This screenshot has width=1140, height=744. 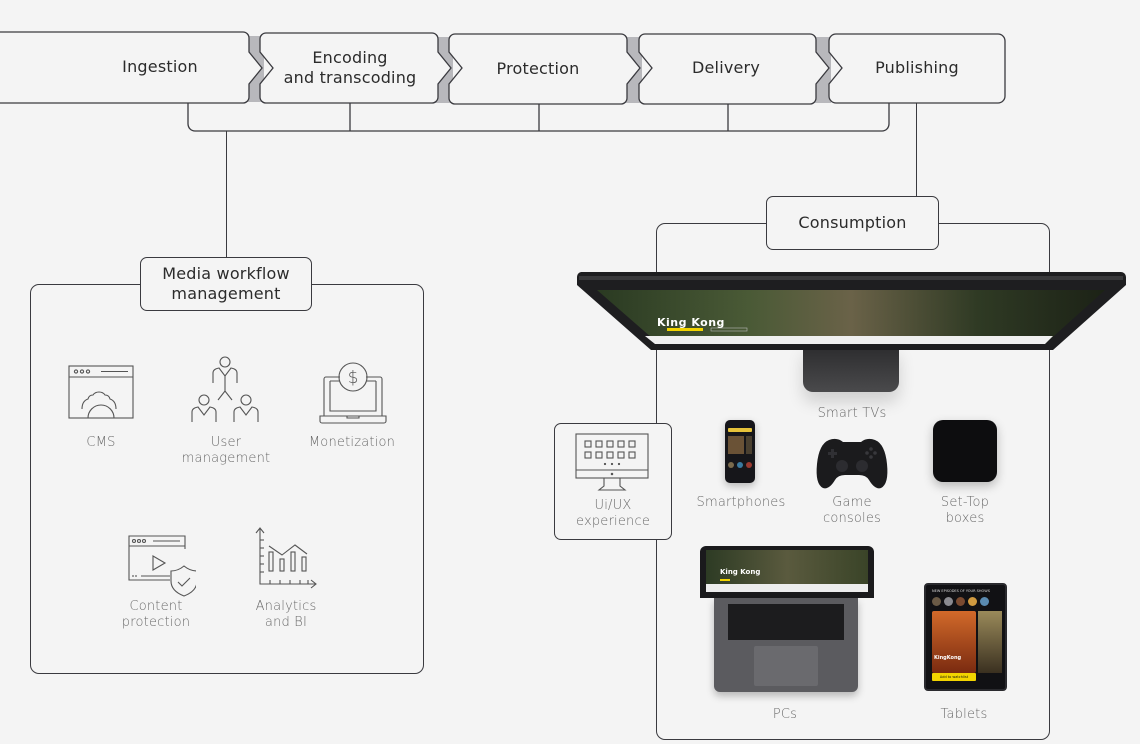 What do you see at coordinates (740, 572) in the screenshot?
I see `laptop-screen-title: King Kong` at bounding box center [740, 572].